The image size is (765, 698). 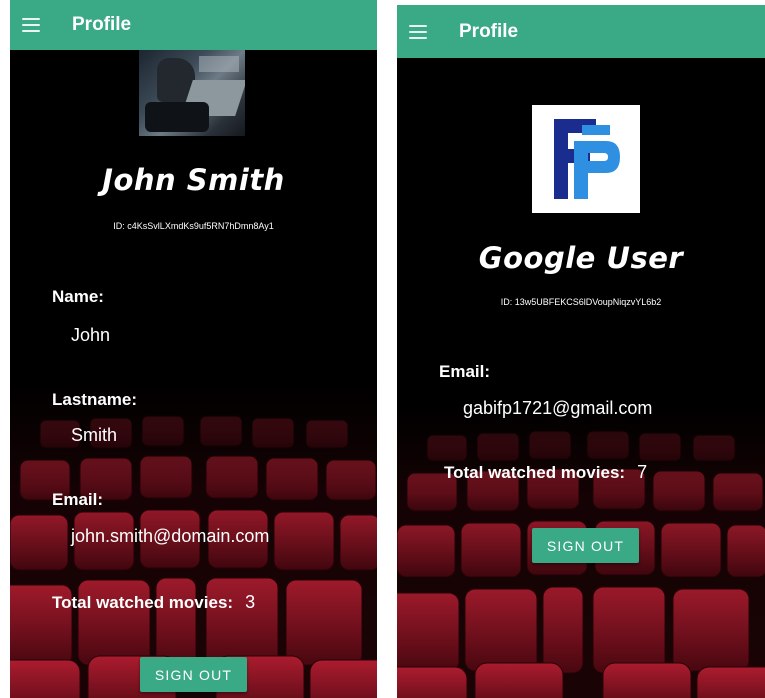 I want to click on name-value: John, so click(x=91, y=335).